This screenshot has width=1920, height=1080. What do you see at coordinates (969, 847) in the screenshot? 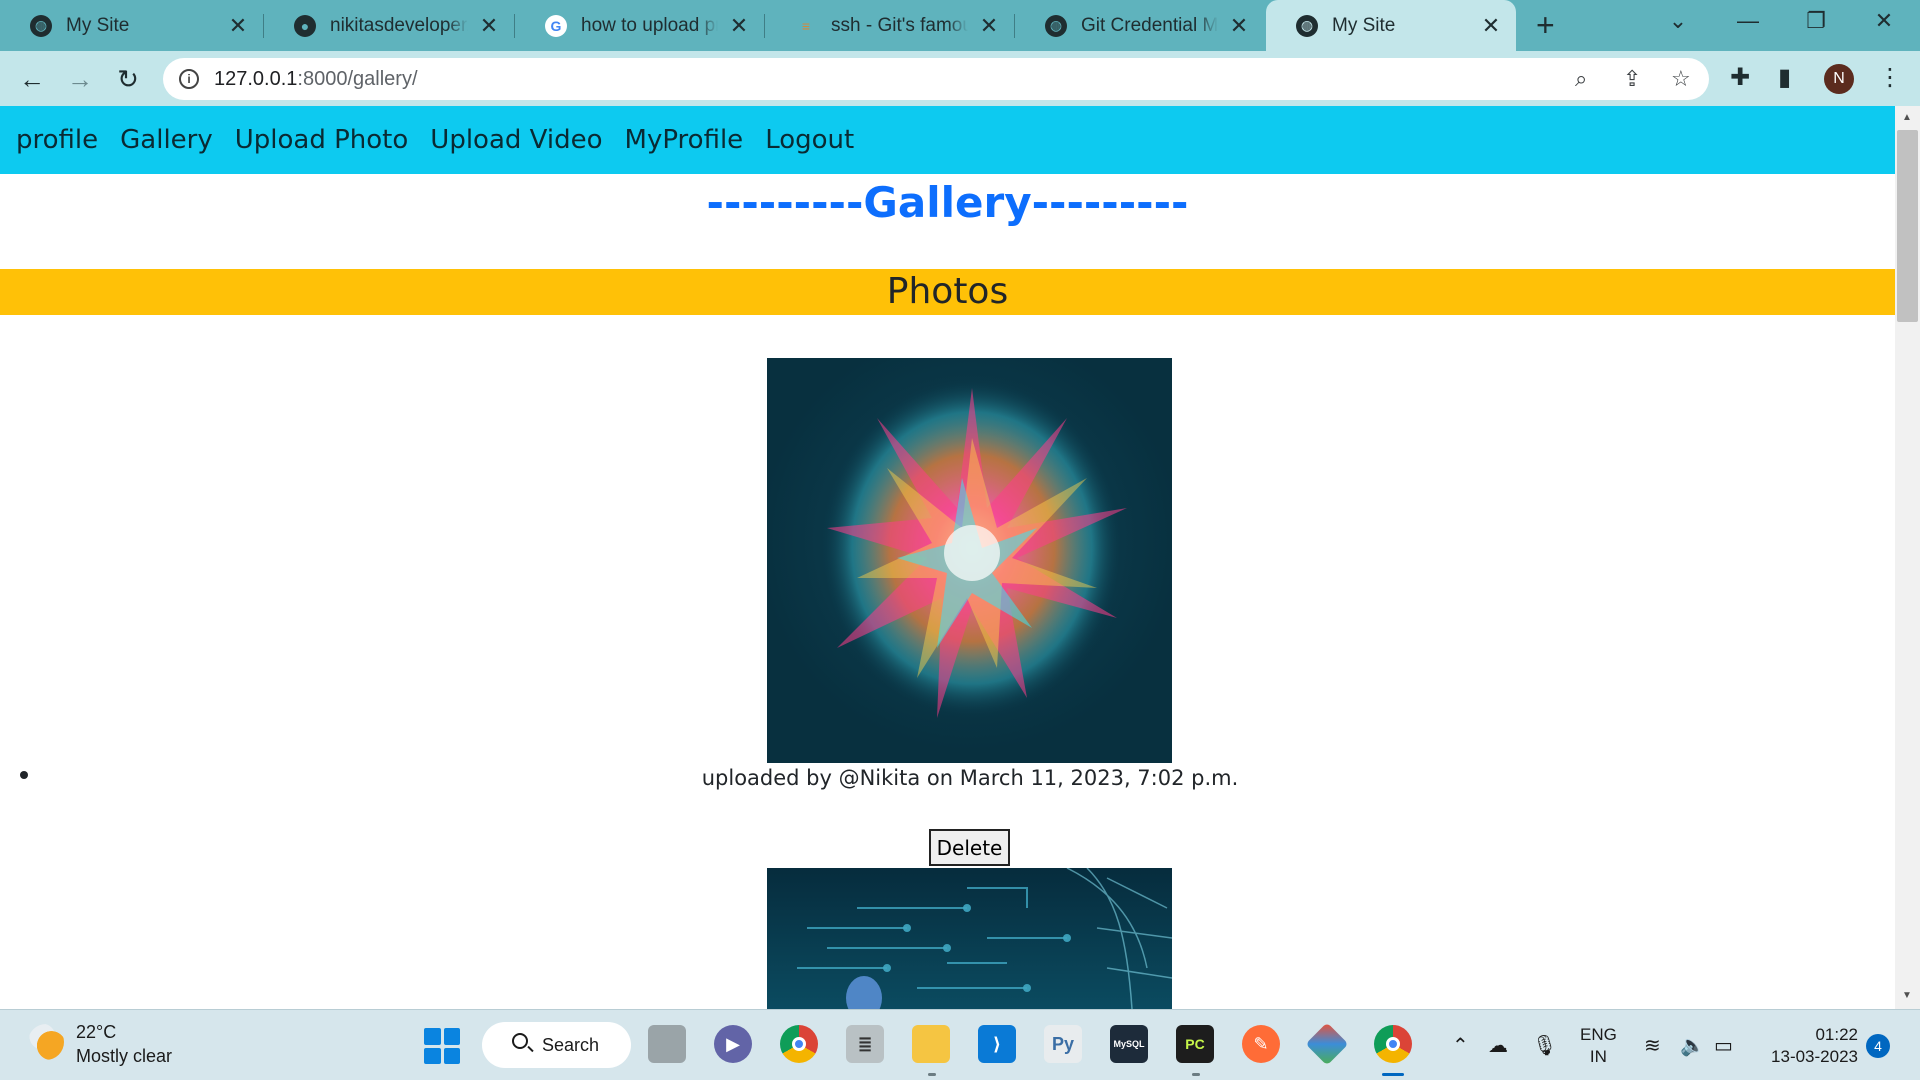
I see `delete-button: Delete` at bounding box center [969, 847].